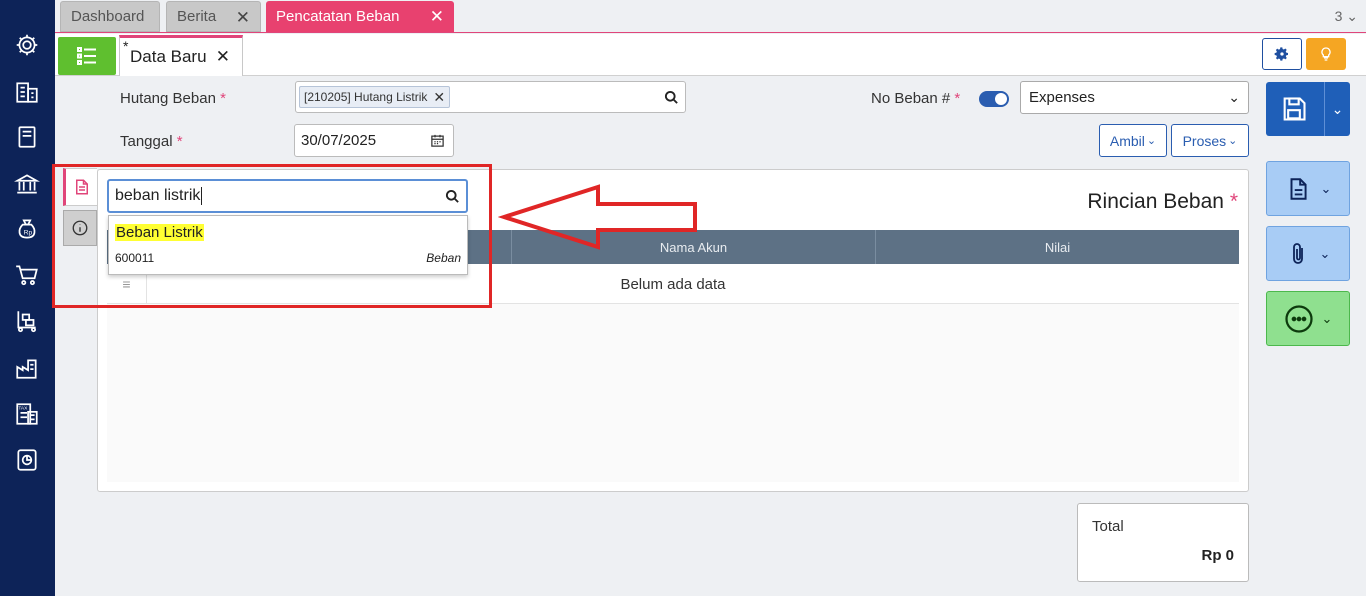 The width and height of the screenshot is (1366, 596). What do you see at coordinates (443, 258) in the screenshot?
I see `result-type: Beban` at bounding box center [443, 258].